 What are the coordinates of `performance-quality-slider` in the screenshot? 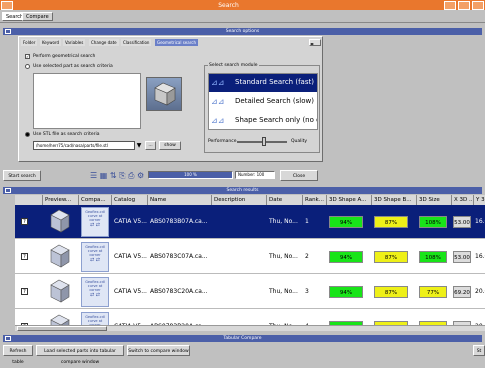 It's located at (262, 141).